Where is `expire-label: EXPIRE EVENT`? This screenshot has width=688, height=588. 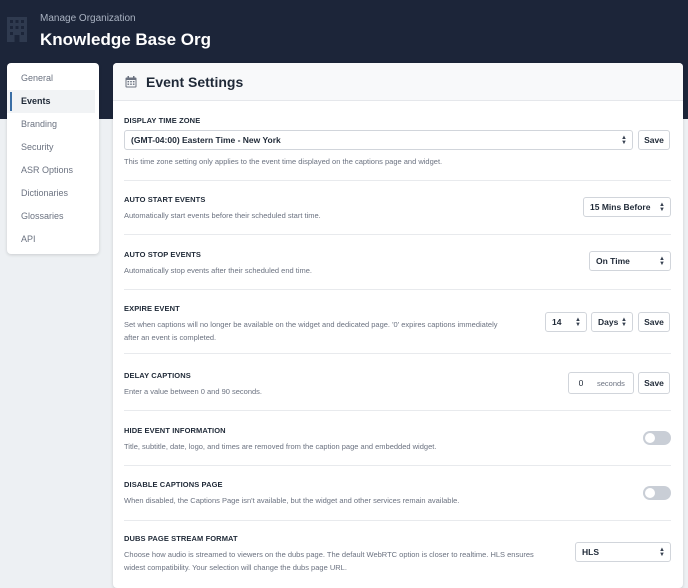 expire-label: EXPIRE EVENT is located at coordinates (152, 308).